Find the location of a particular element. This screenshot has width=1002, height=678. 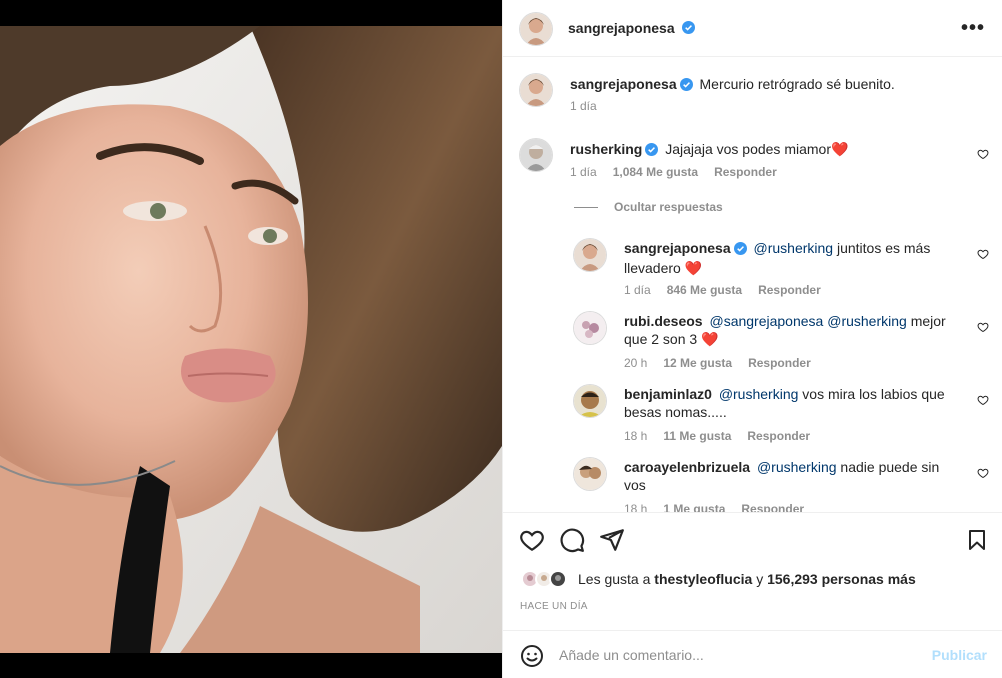

likes-connector: y is located at coordinates (760, 579).